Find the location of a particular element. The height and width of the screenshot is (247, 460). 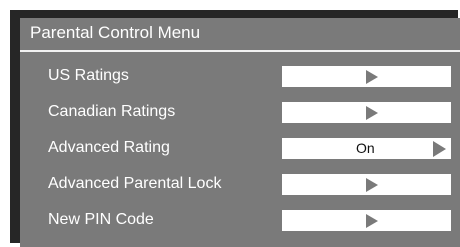

menu-item-label: Advanced Rating is located at coordinates (109, 147).